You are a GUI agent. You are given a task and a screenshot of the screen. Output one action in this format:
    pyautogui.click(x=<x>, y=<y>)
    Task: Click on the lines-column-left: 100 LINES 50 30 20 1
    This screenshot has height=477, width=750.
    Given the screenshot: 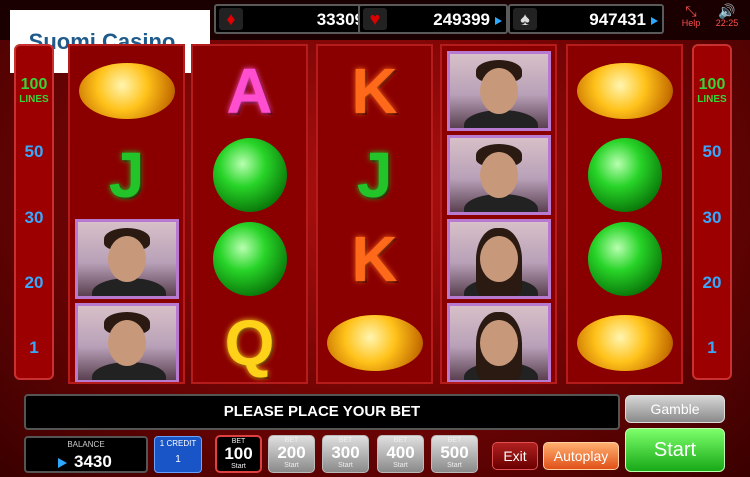 What is the action you would take?
    pyautogui.click(x=34, y=212)
    